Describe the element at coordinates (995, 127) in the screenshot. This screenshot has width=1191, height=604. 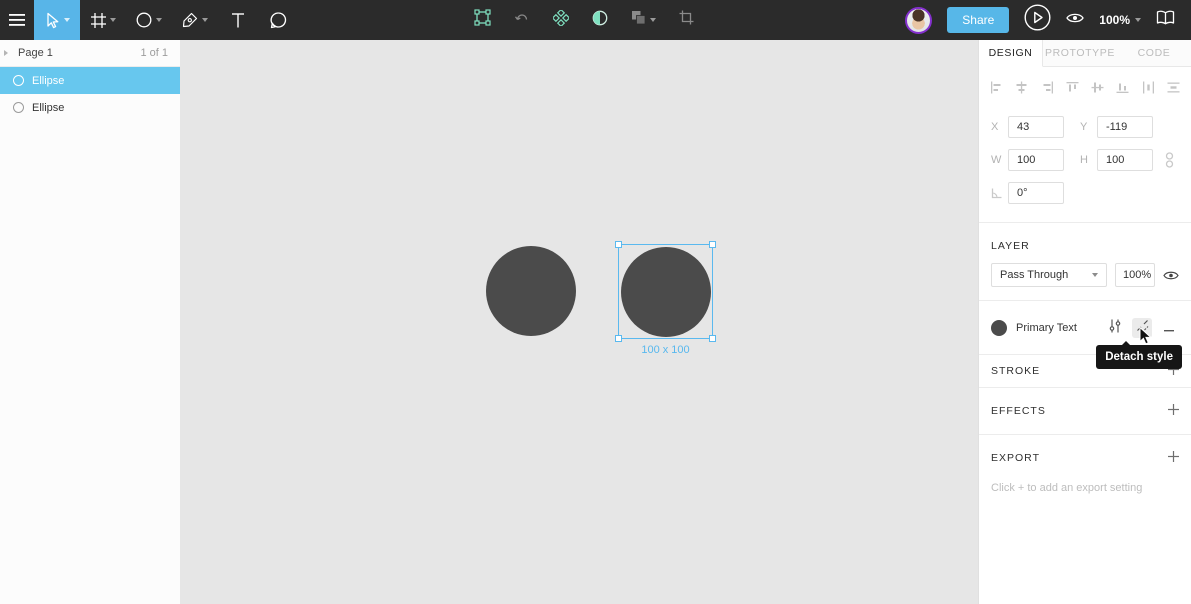
I see `x-field-label: X` at that location.